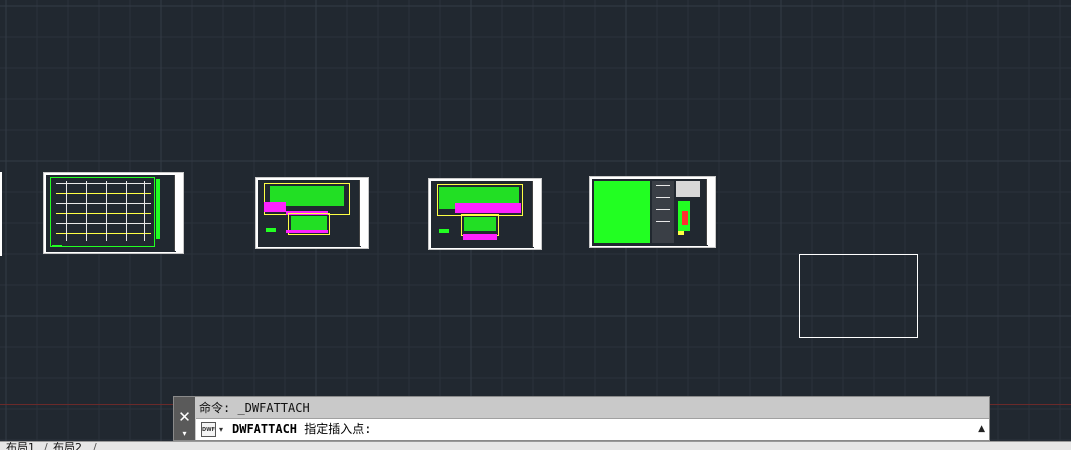 The height and width of the screenshot is (450, 1071). I want to click on wrench-icon: ▾, so click(184, 434).